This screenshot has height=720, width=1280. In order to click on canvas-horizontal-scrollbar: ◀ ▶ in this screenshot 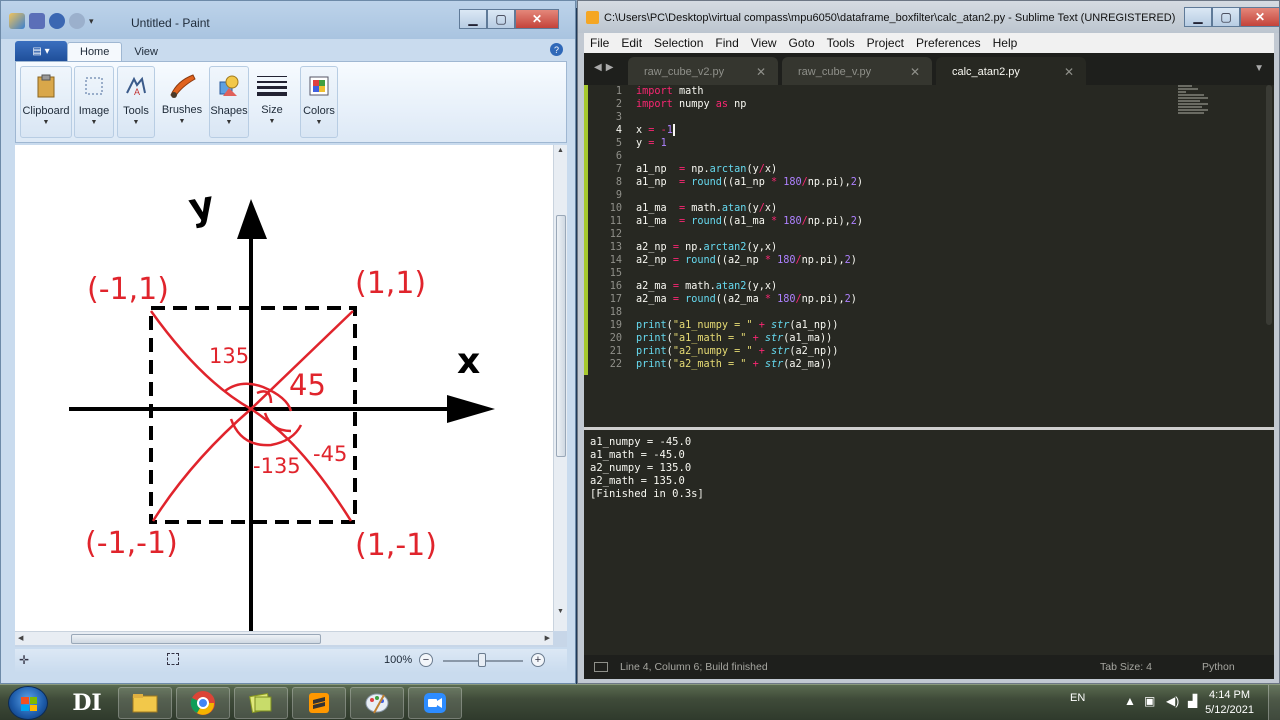, I will do `click(284, 638)`.